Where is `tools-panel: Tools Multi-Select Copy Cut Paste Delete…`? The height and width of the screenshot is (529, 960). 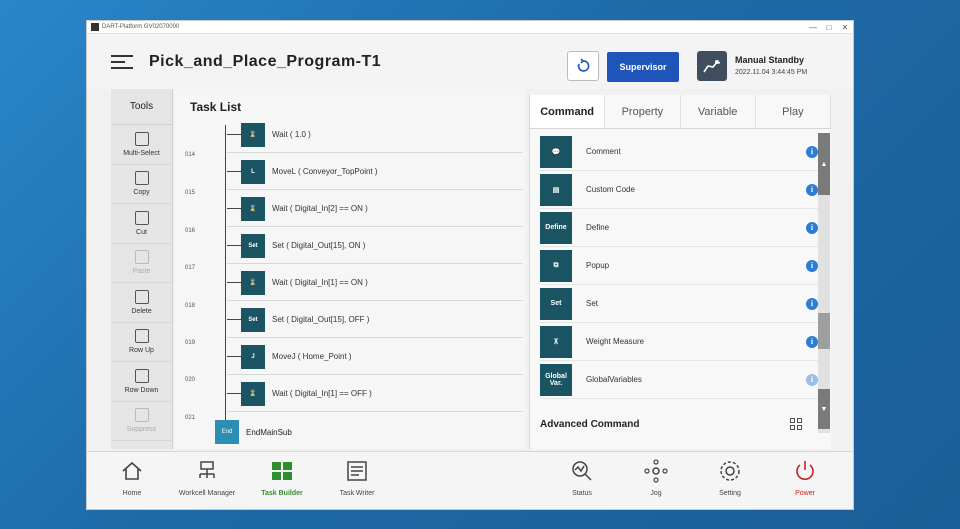
tools-panel: Tools Multi-Select Copy Cut Paste Delete… is located at coordinates (142, 269).